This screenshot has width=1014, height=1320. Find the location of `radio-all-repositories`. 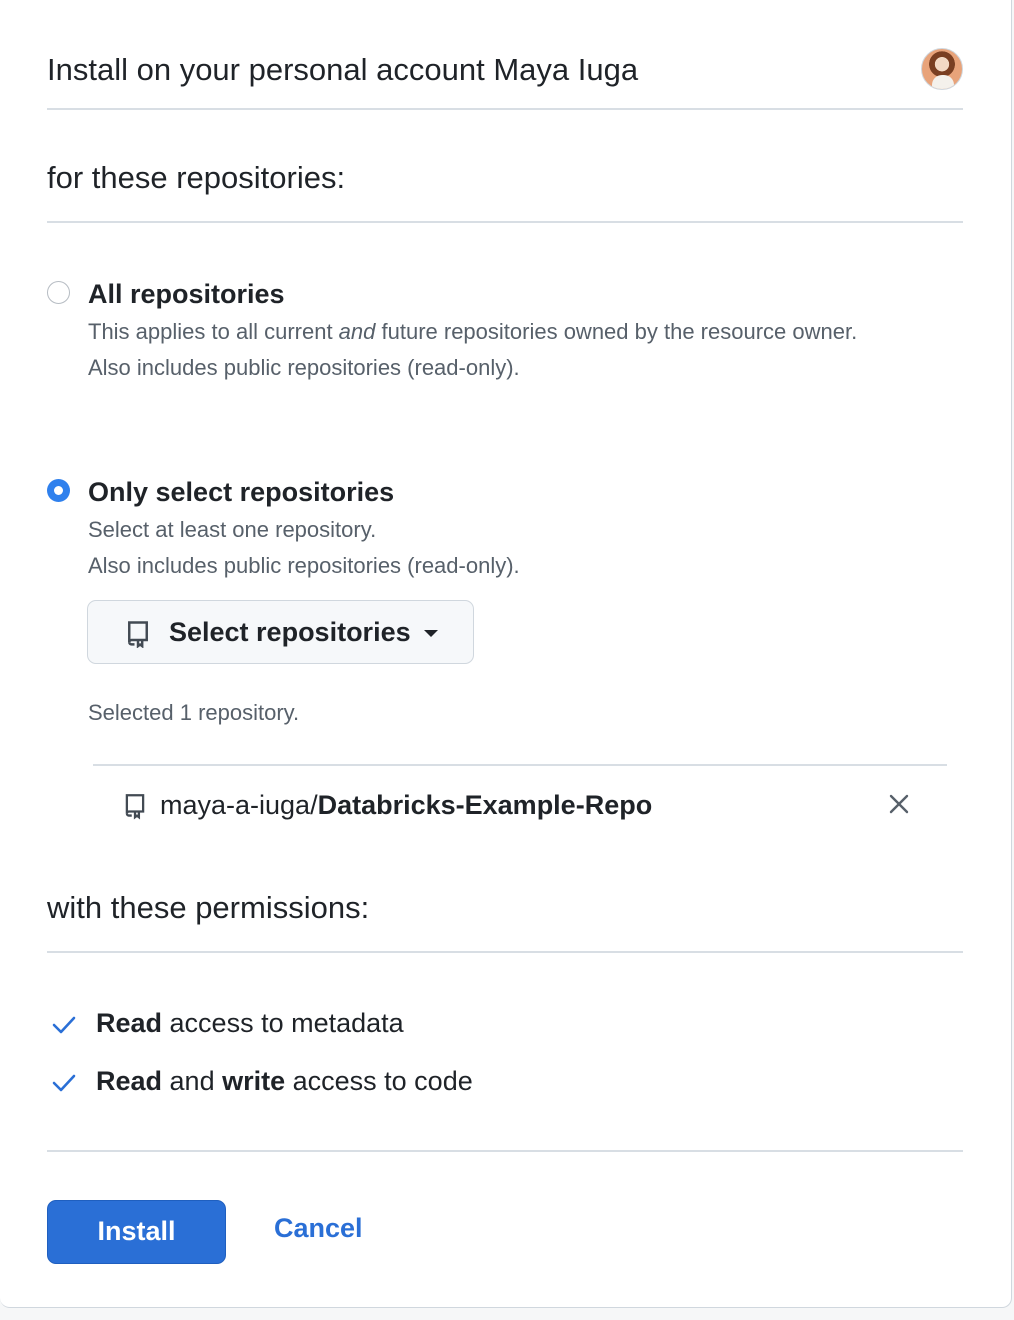

radio-all-repositories is located at coordinates (58, 292).